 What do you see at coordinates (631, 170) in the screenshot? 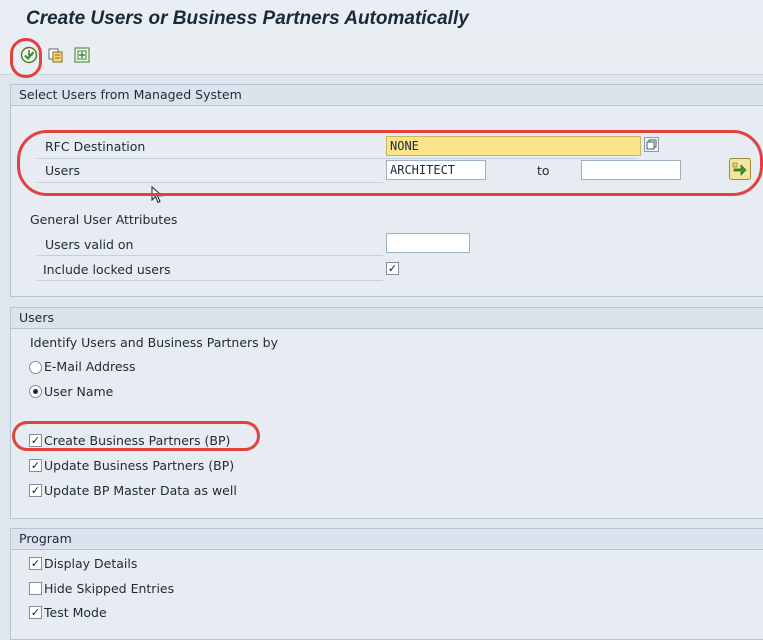
I see `users-to-input` at bounding box center [631, 170].